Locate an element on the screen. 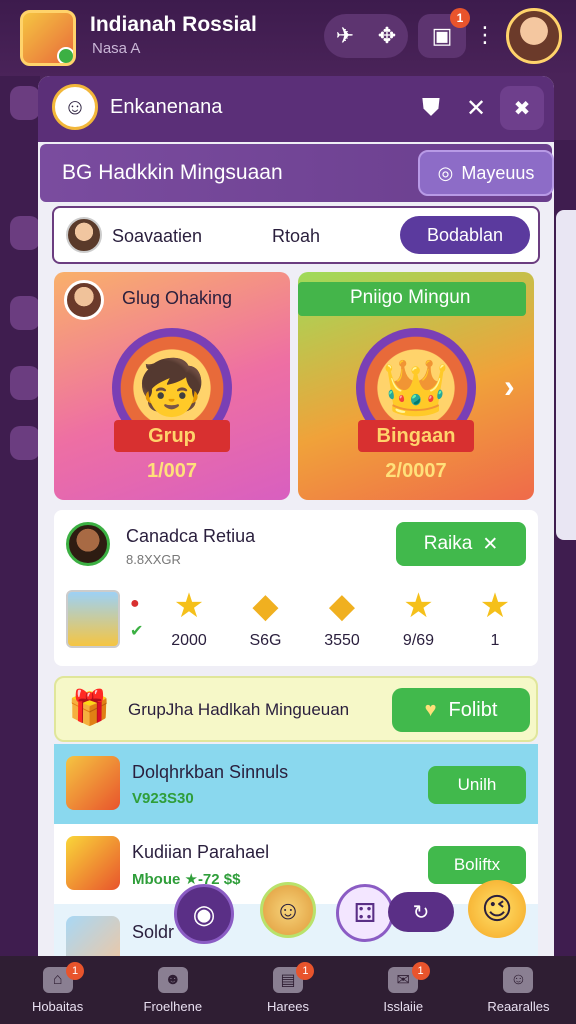  heart-icon: ♥ is located at coordinates (430, 709).